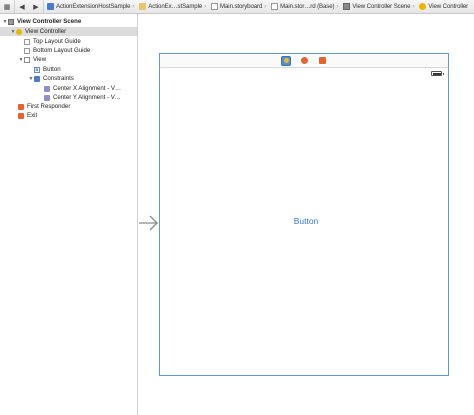  I want to click on breadcrumb-storyboard: Main.storyboard ›, so click(238, 6).